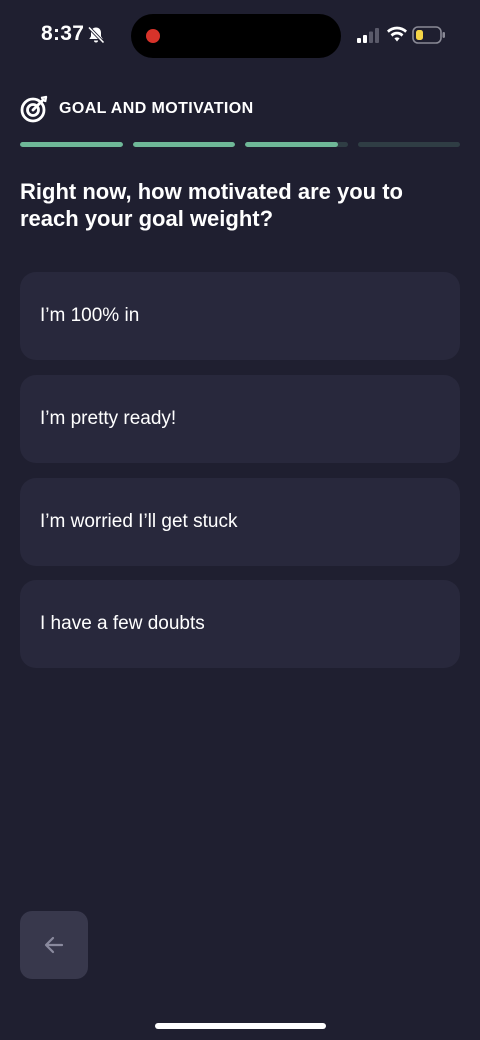 This screenshot has width=480, height=1040. I want to click on wifi-icon, so click(397, 34).